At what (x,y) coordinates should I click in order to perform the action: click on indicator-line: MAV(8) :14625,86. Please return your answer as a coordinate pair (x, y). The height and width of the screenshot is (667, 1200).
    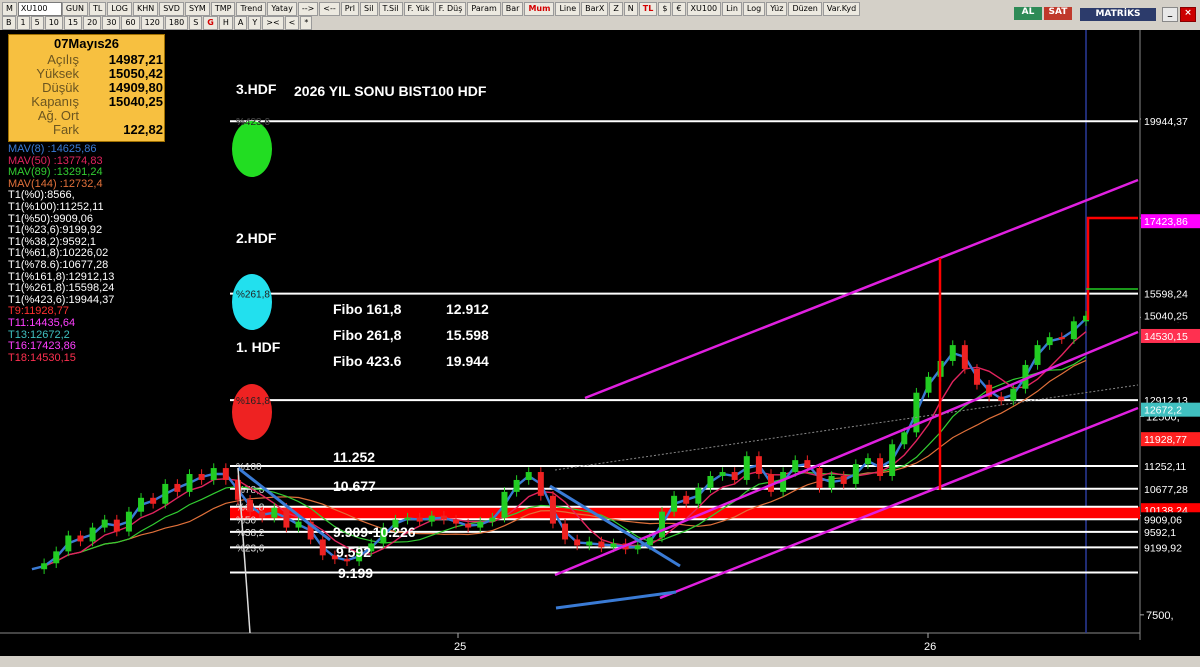
    Looking at the image, I should click on (52, 149).